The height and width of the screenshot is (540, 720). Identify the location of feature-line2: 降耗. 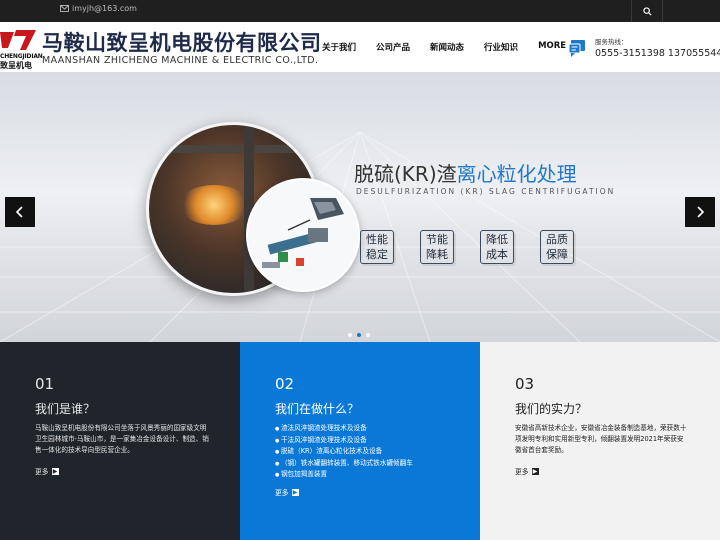
(437, 254).